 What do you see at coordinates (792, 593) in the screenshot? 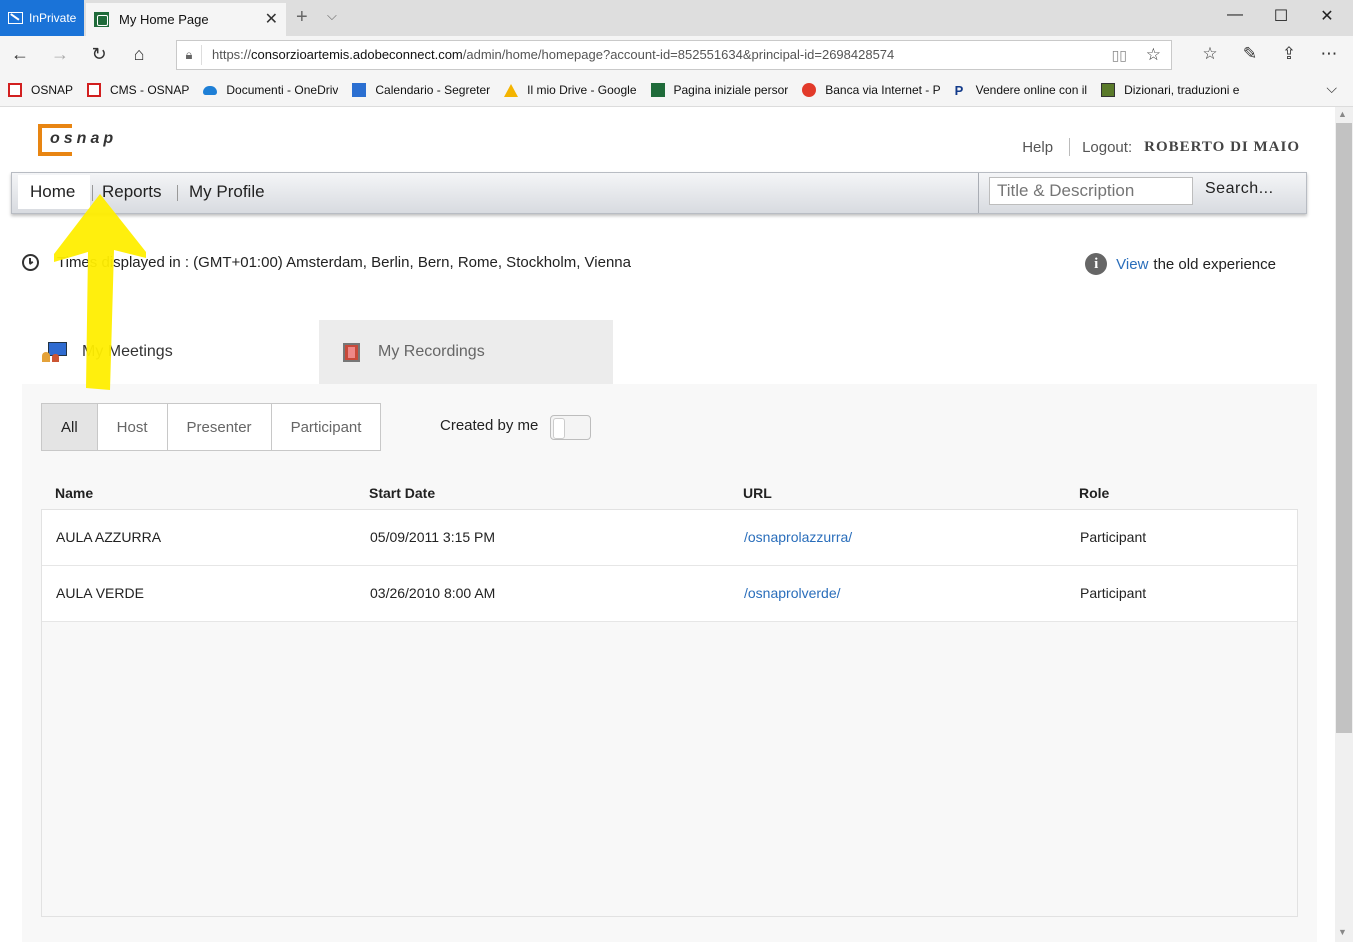
I see `meeting-url-link: /osnaprolverde/` at bounding box center [792, 593].